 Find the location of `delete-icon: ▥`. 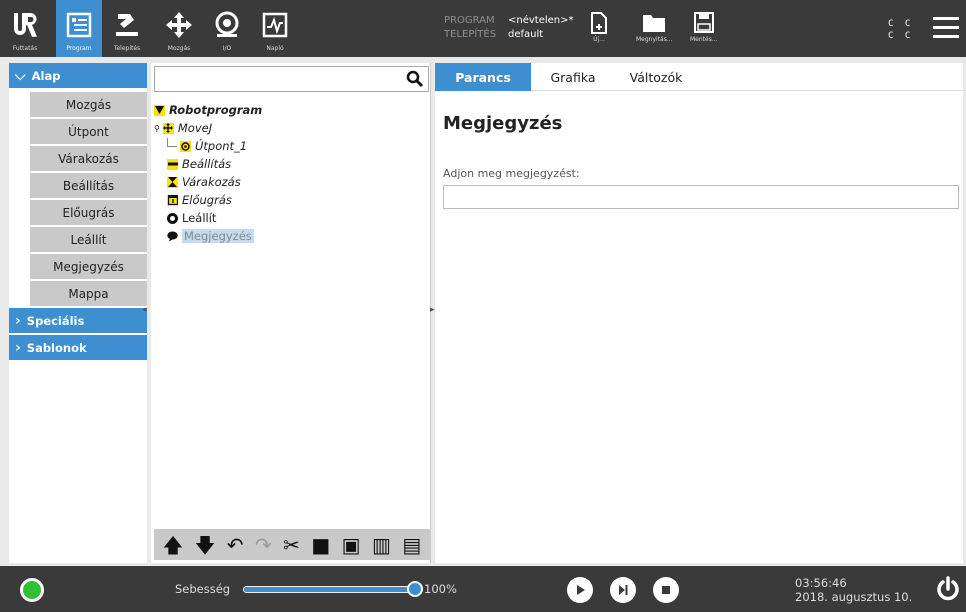

delete-icon: ▥ is located at coordinates (381, 545).